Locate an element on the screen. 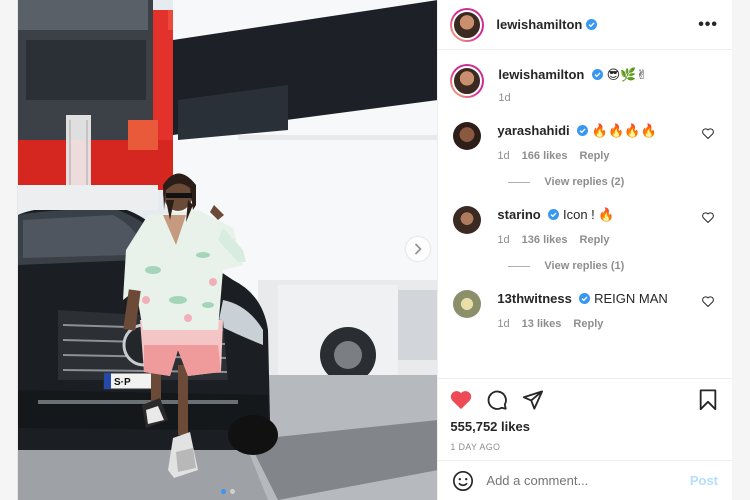  comment-text: REIGN MAN is located at coordinates (631, 298).